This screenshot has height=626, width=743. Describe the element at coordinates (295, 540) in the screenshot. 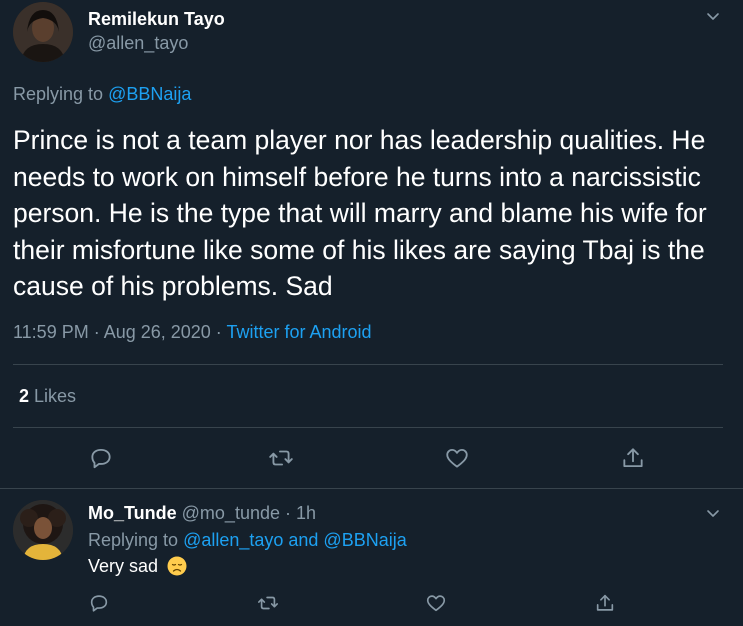

I see `mention-link: @allen_tayo and @BBNaija` at that location.